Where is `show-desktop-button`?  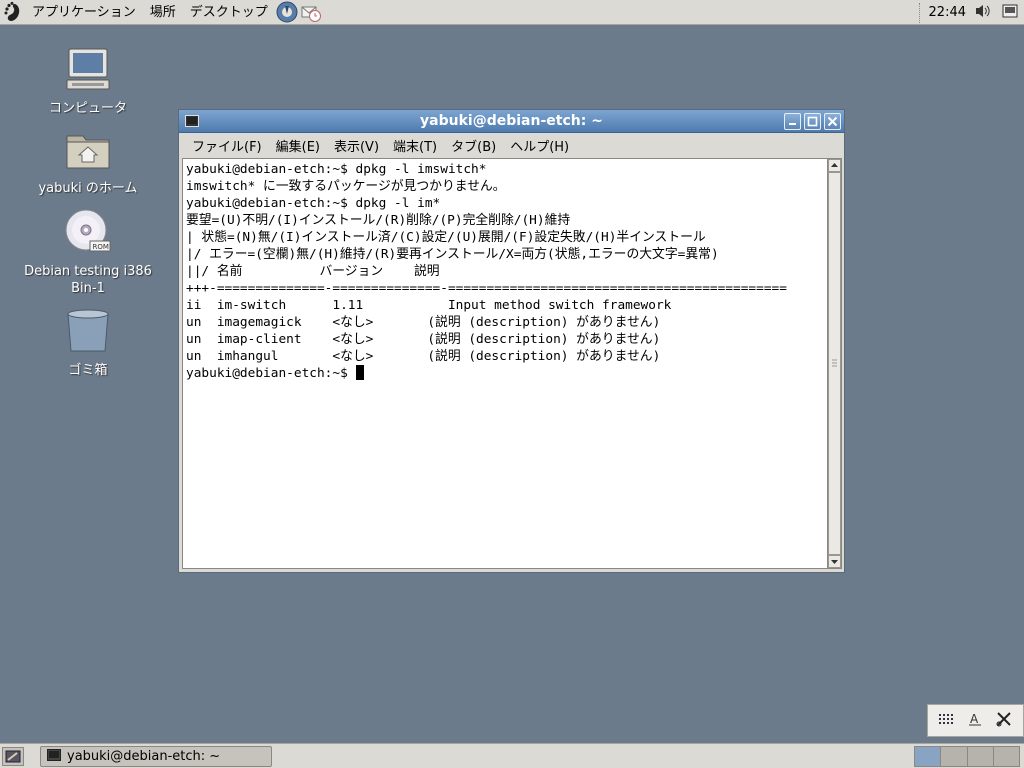
show-desktop-button is located at coordinates (13, 756).